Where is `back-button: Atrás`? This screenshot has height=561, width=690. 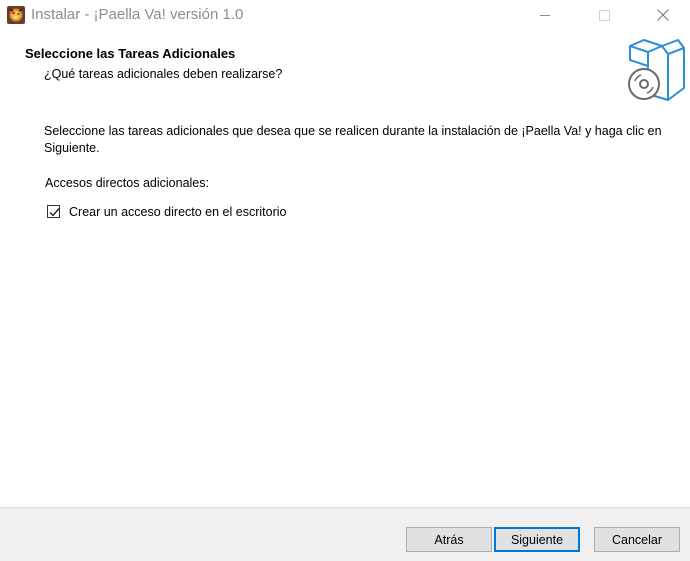
back-button: Atrás is located at coordinates (449, 539).